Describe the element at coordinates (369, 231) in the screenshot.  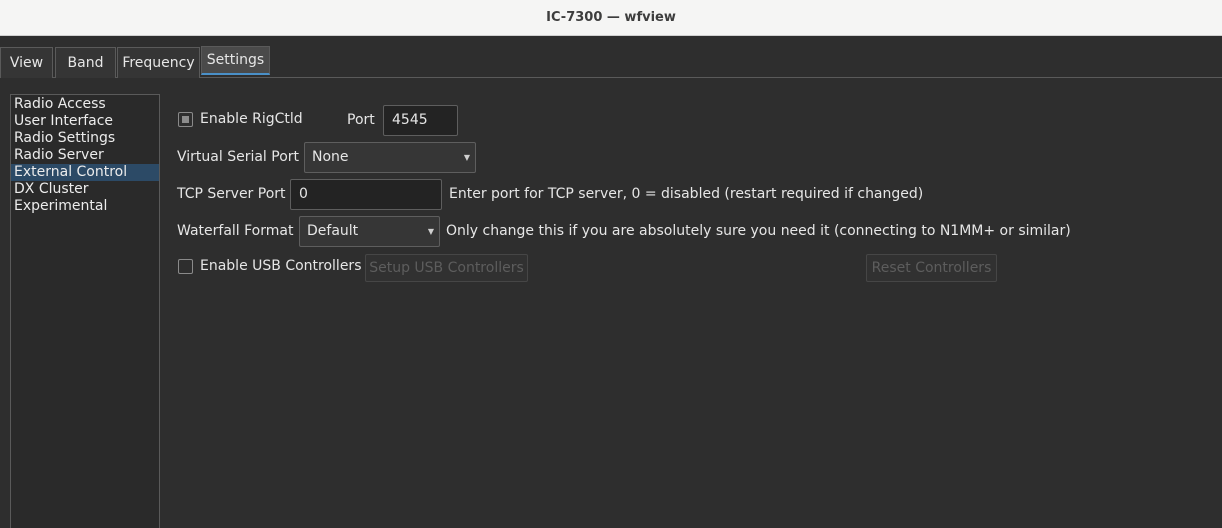
I see `waterfall-format-select: Default ▼` at that location.